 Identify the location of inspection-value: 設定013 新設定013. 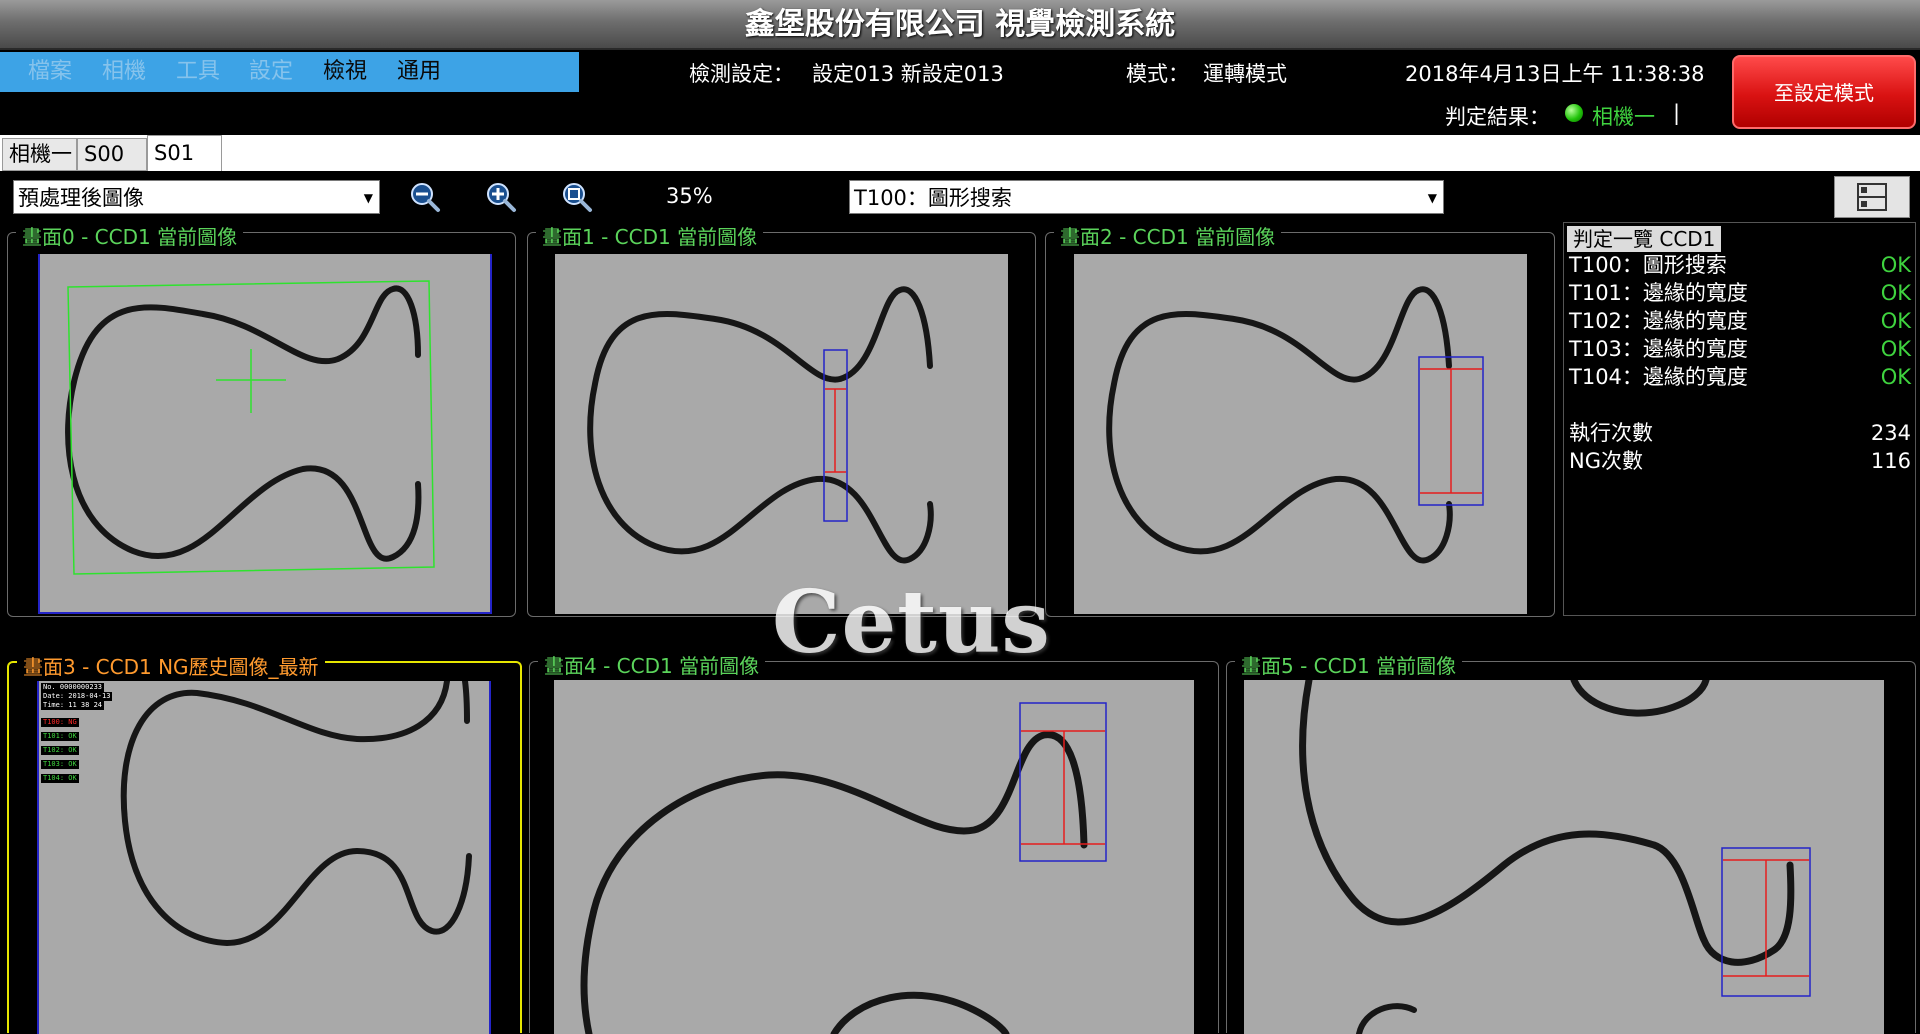
(908, 74).